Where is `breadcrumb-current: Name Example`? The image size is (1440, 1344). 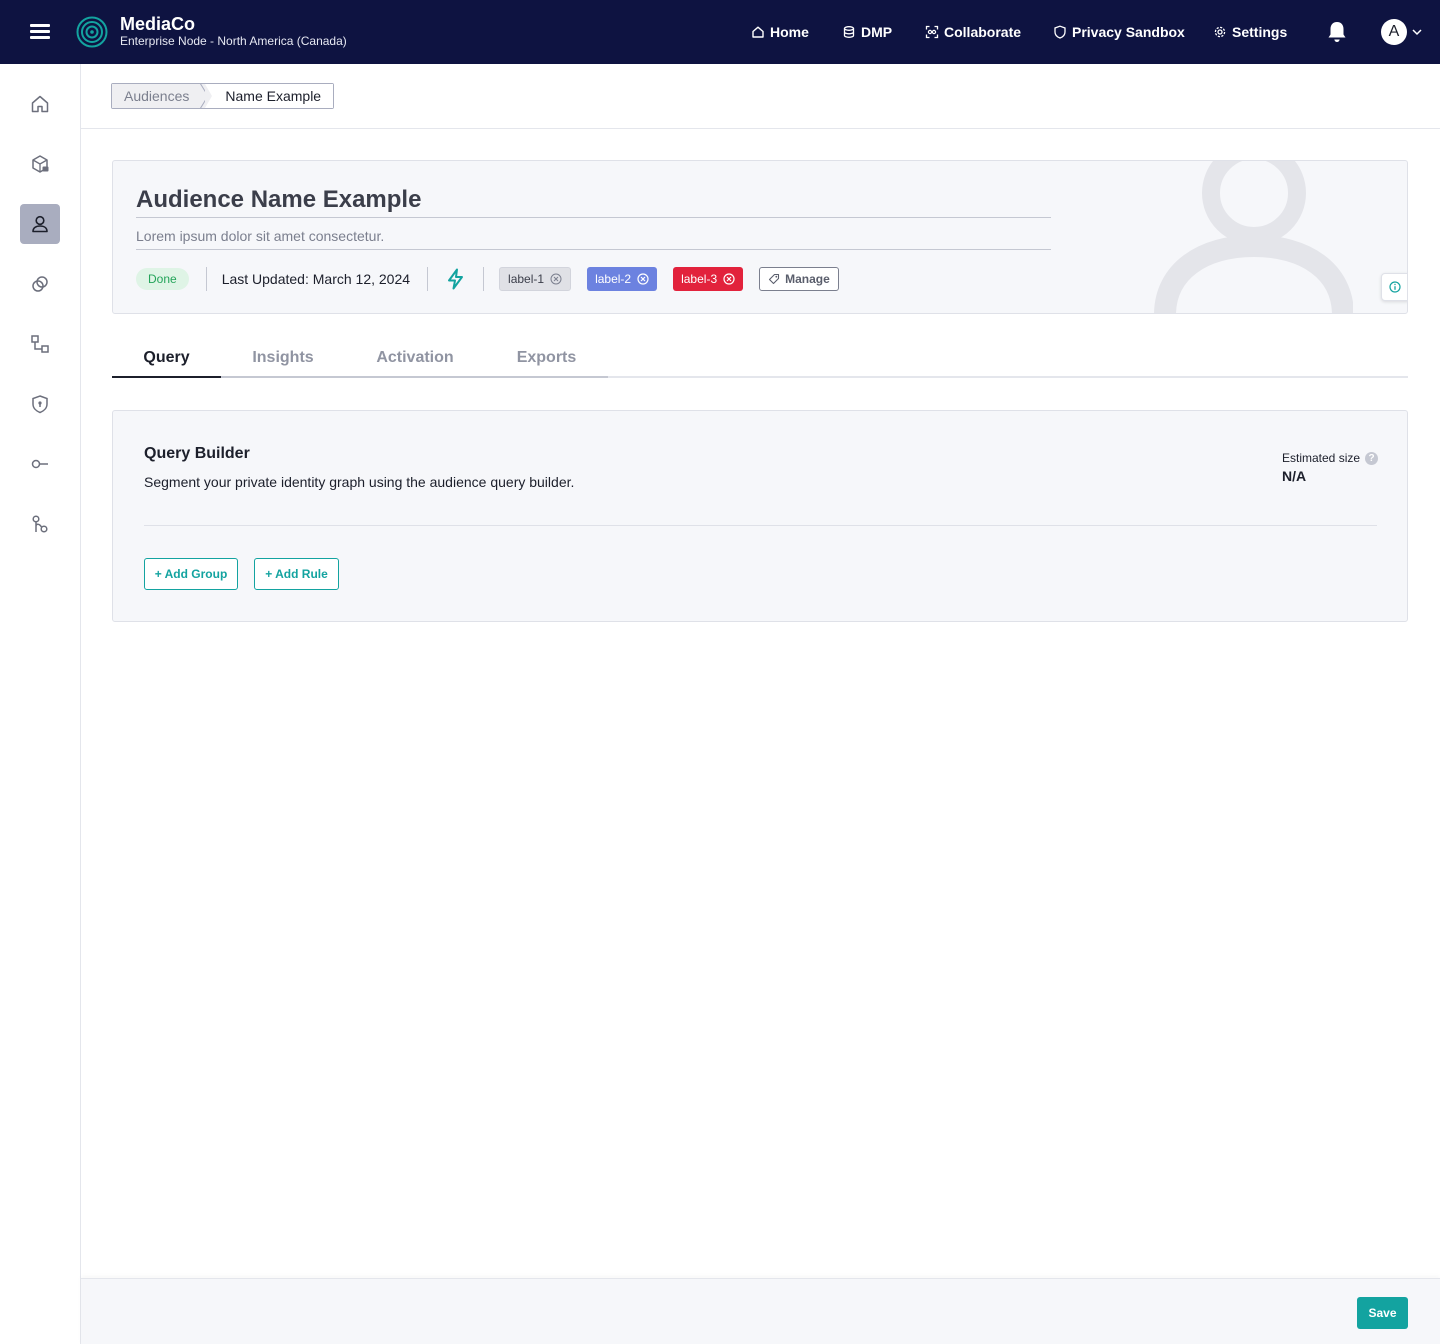
breadcrumb-current: Name Example is located at coordinates (269, 96).